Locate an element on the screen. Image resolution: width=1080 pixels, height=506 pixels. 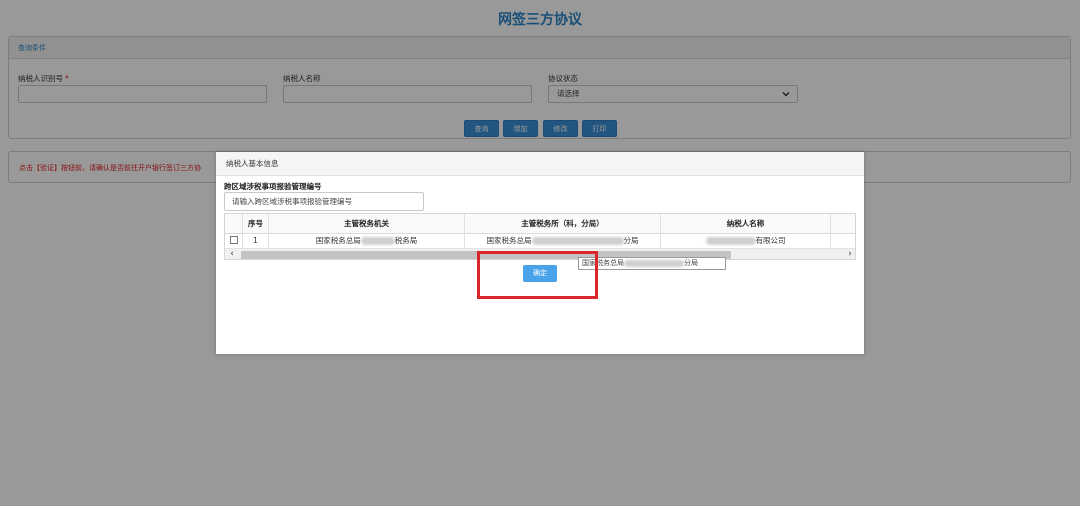
cell-tooltip: 国家税务总局 分局 is located at coordinates (652, 263).